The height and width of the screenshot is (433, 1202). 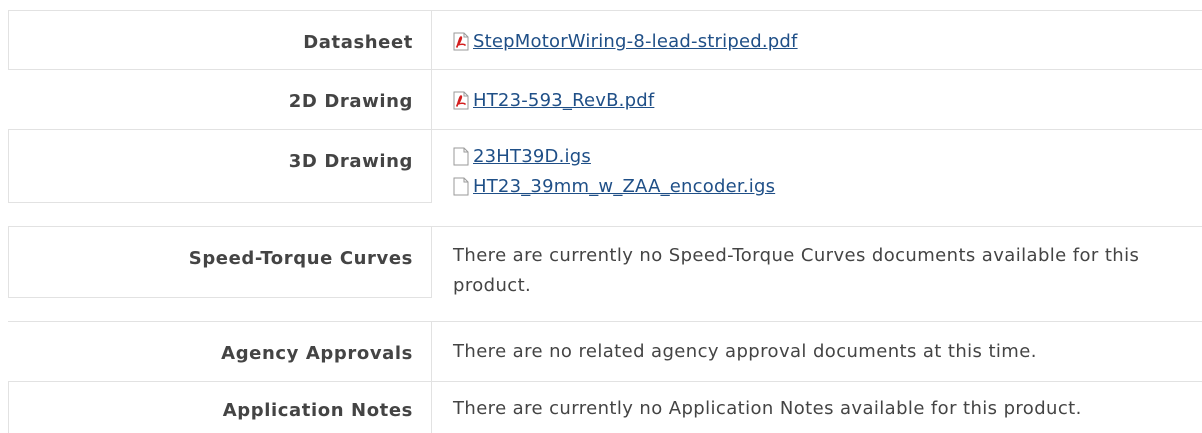 I want to click on file-link-2d-drawing-pdf: HT23-593_RevB.pdf, so click(x=563, y=100).